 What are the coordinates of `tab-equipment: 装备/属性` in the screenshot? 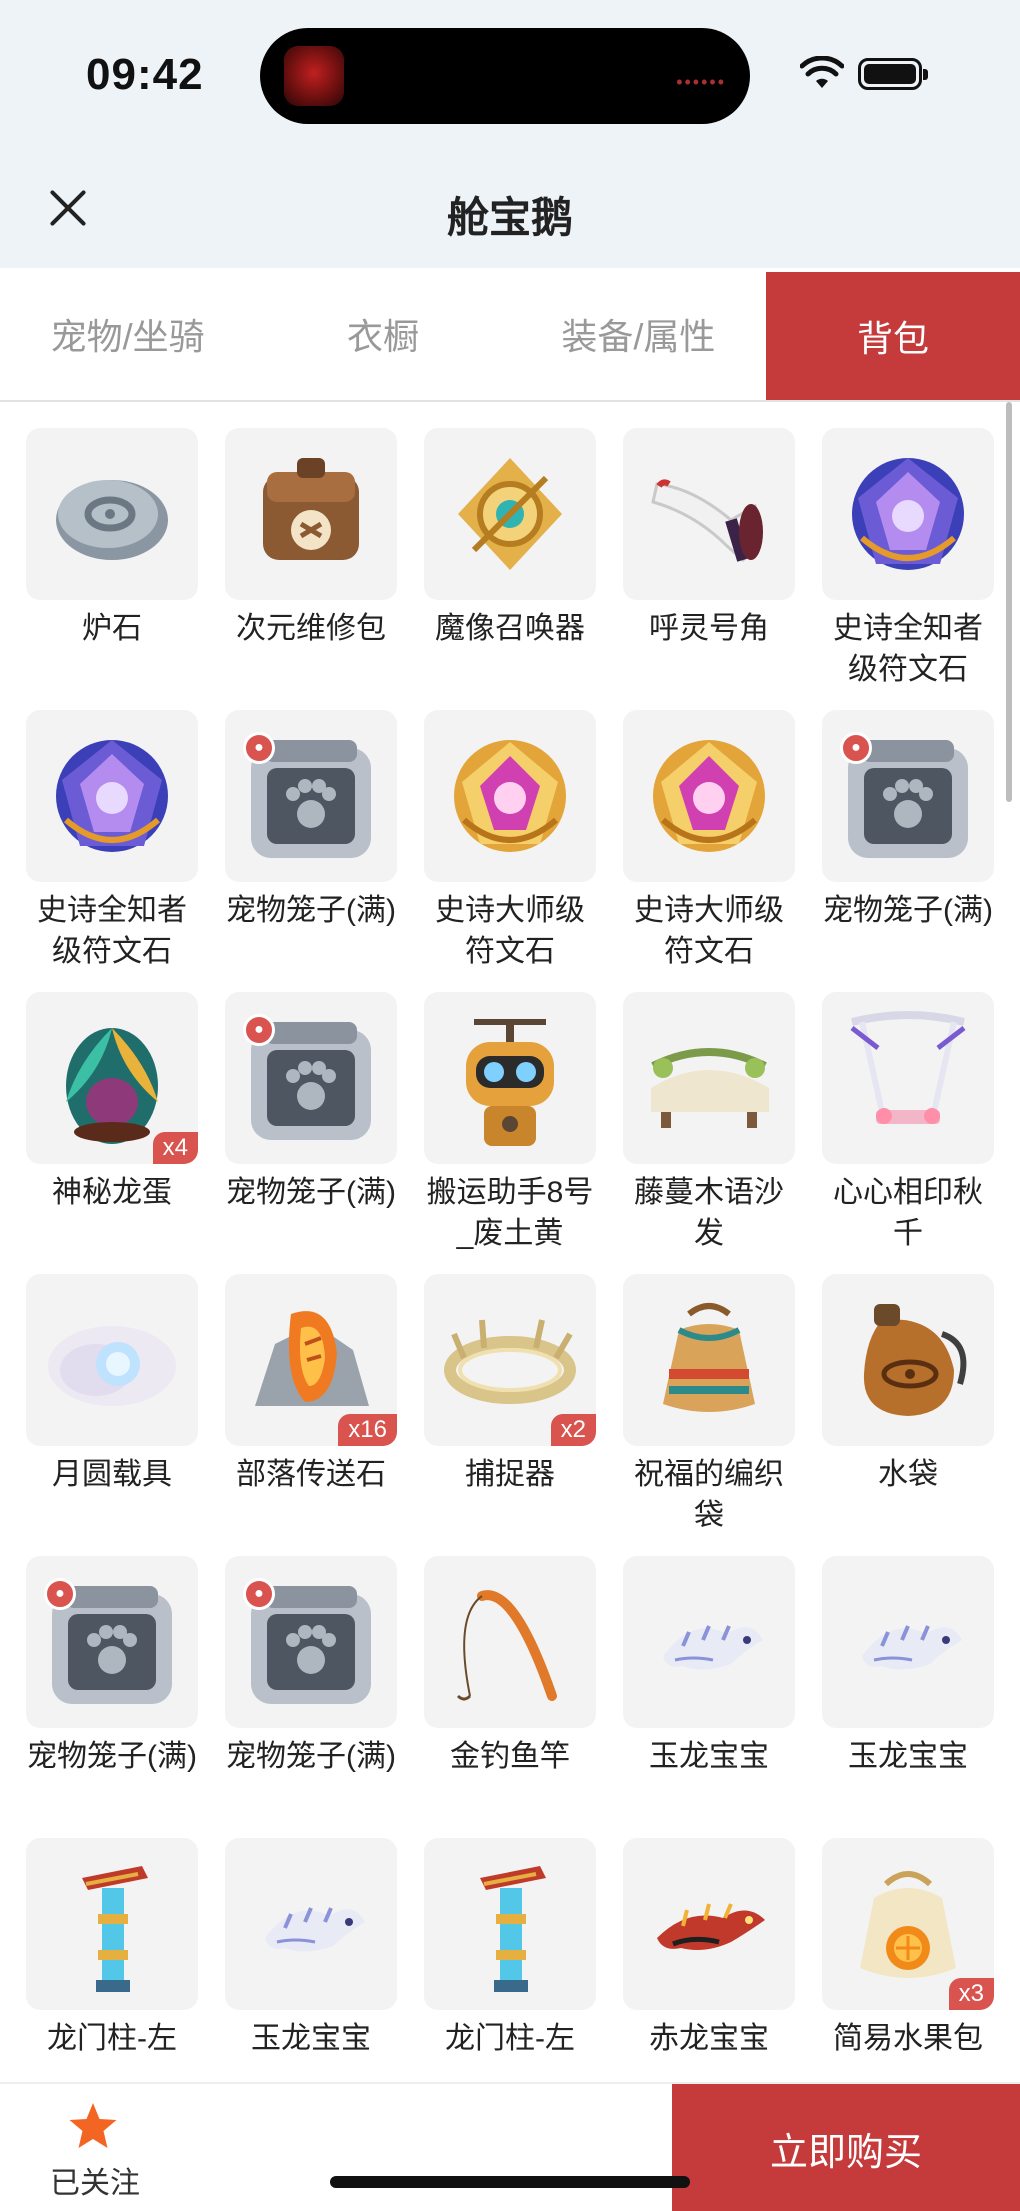 It's located at (638, 334).